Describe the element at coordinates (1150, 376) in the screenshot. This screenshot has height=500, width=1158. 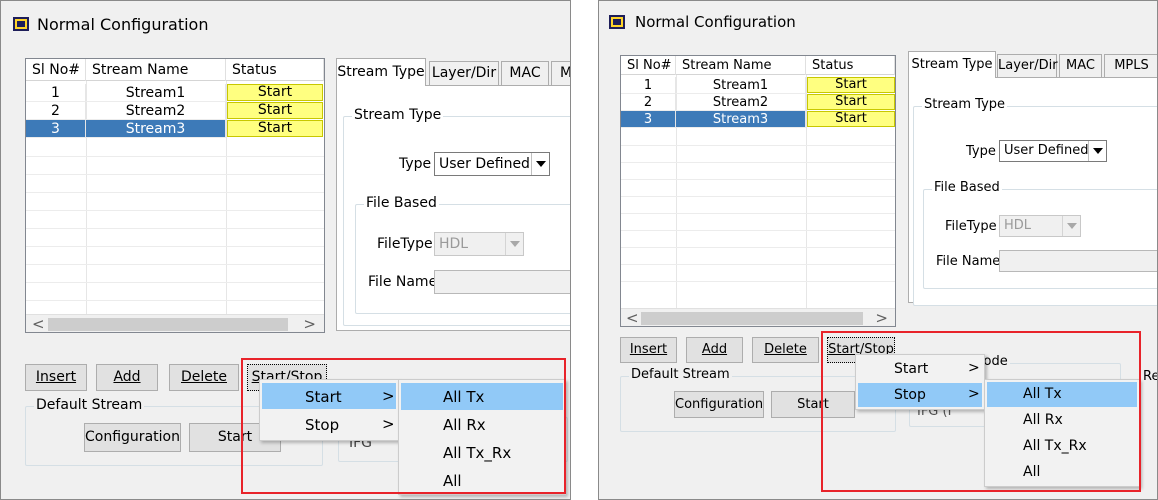
I see `partial-re-label: Re` at that location.